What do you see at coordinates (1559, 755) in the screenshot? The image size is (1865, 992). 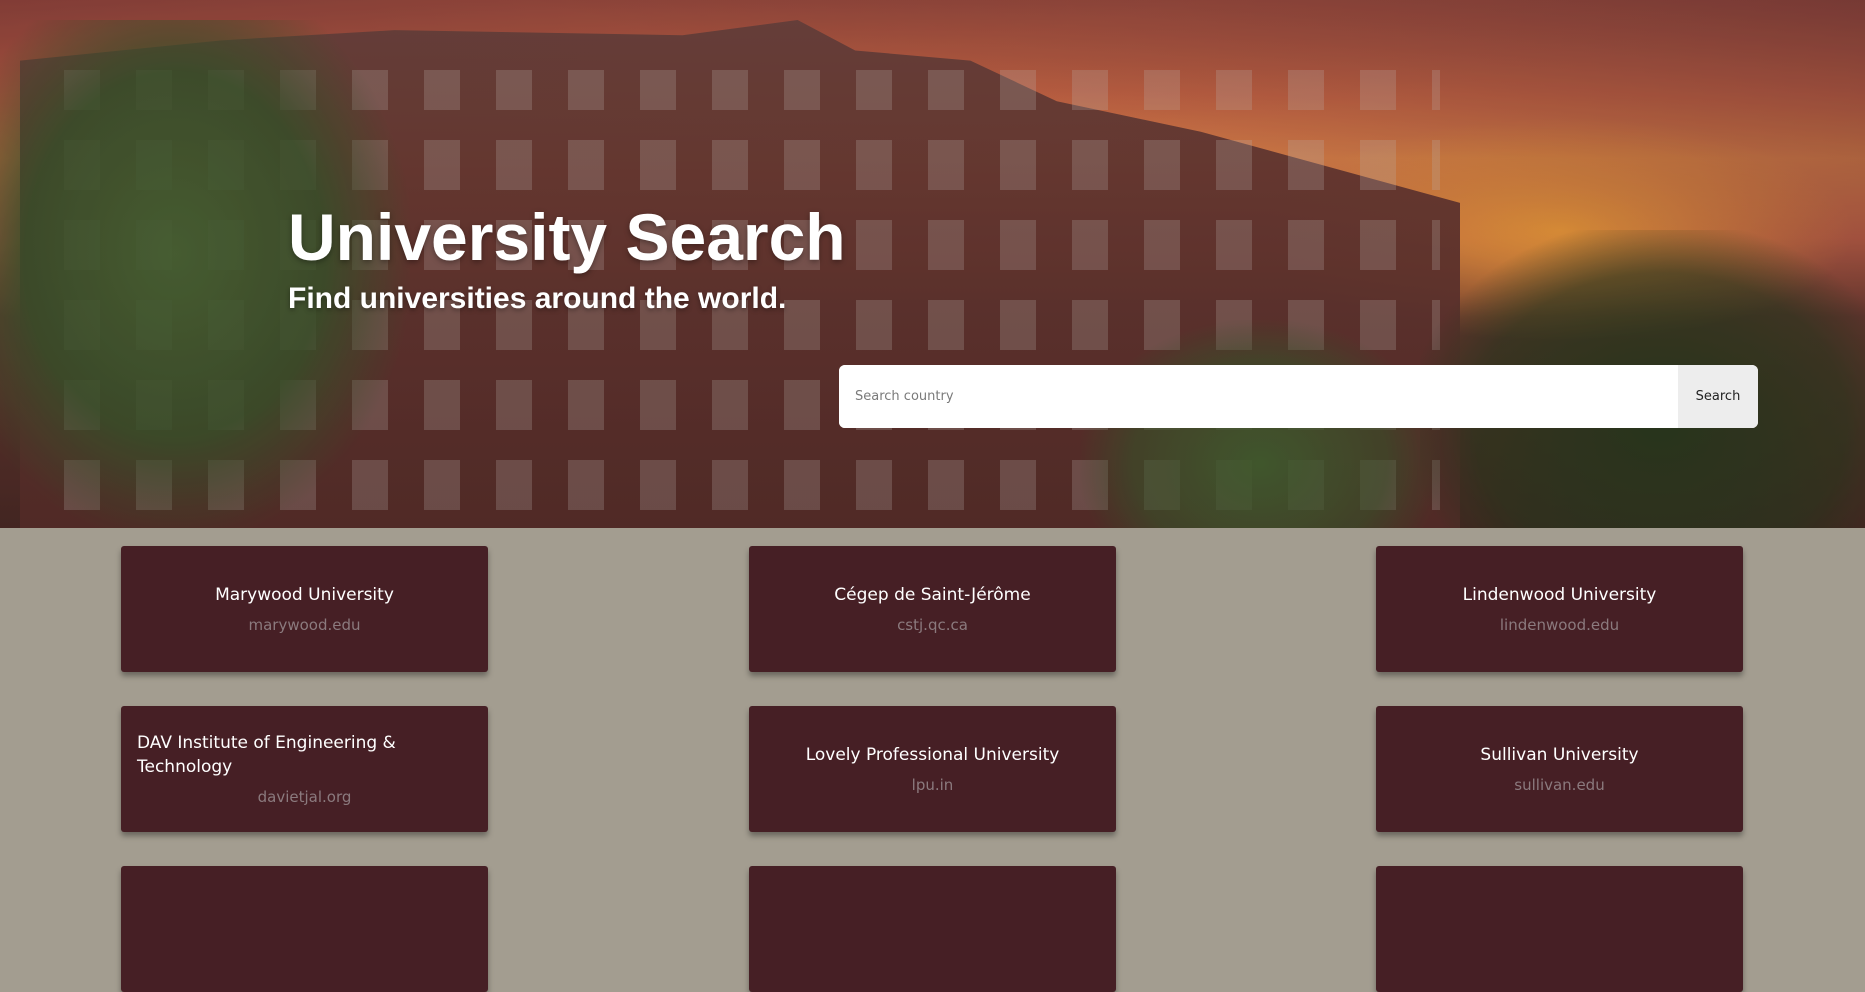 I see `university-name: Sullivan University` at bounding box center [1559, 755].